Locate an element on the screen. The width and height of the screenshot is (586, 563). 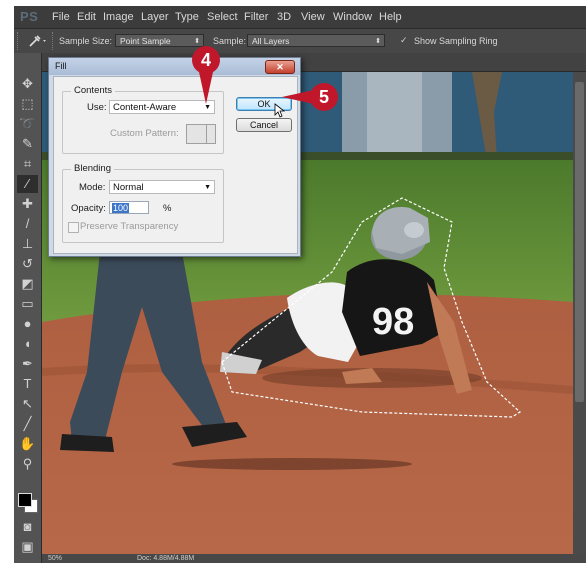
opacity-unit: % is located at coordinates (167, 208).